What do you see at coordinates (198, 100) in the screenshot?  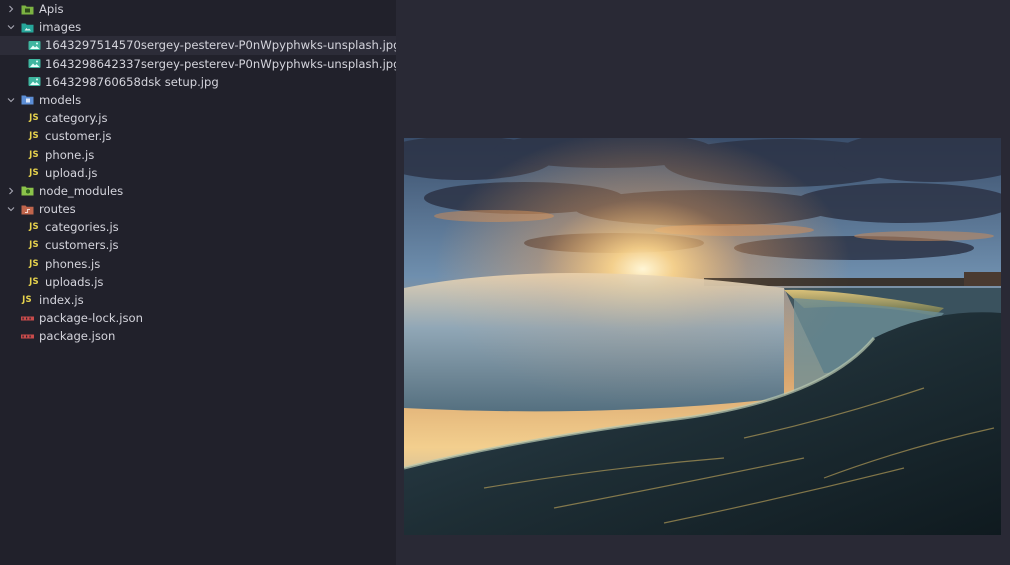 I see `tree-row-models: models` at bounding box center [198, 100].